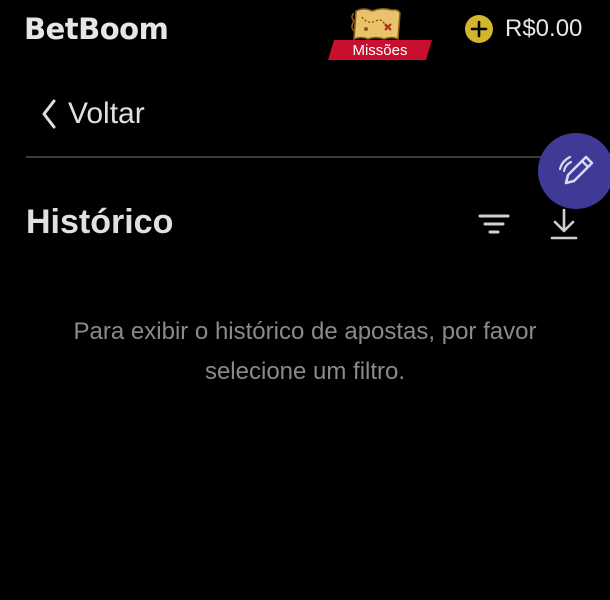 The width and height of the screenshot is (610, 600). I want to click on edit-fab-button, so click(574, 171).